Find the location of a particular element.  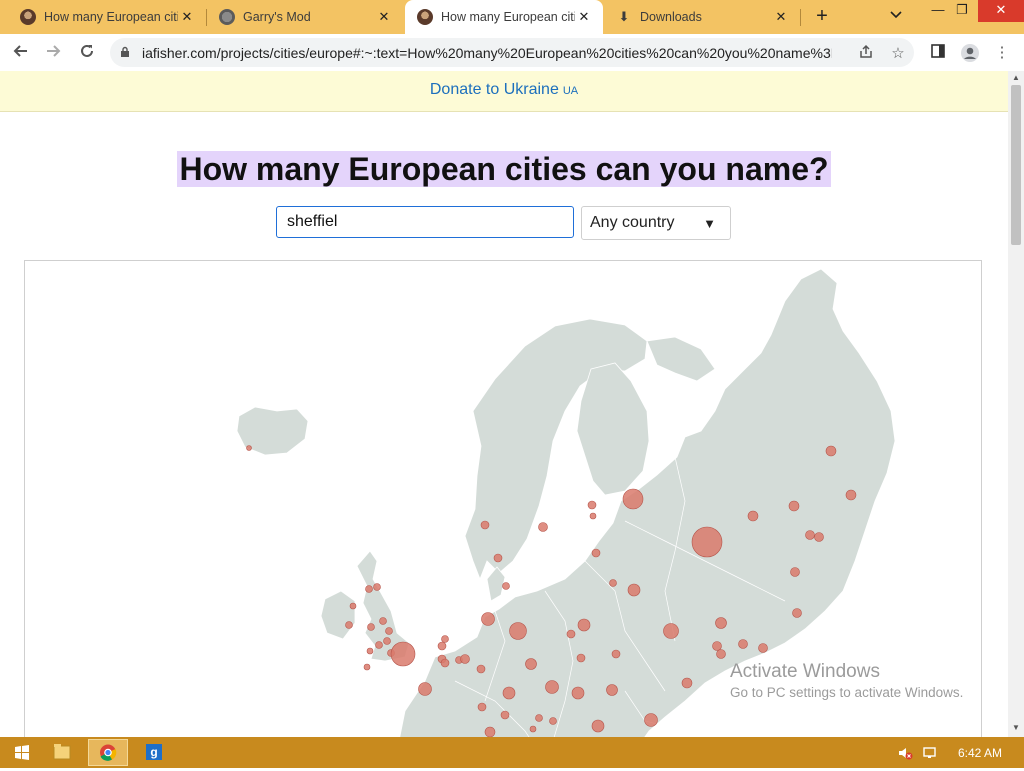

forward-button is located at coordinates (53, 53).